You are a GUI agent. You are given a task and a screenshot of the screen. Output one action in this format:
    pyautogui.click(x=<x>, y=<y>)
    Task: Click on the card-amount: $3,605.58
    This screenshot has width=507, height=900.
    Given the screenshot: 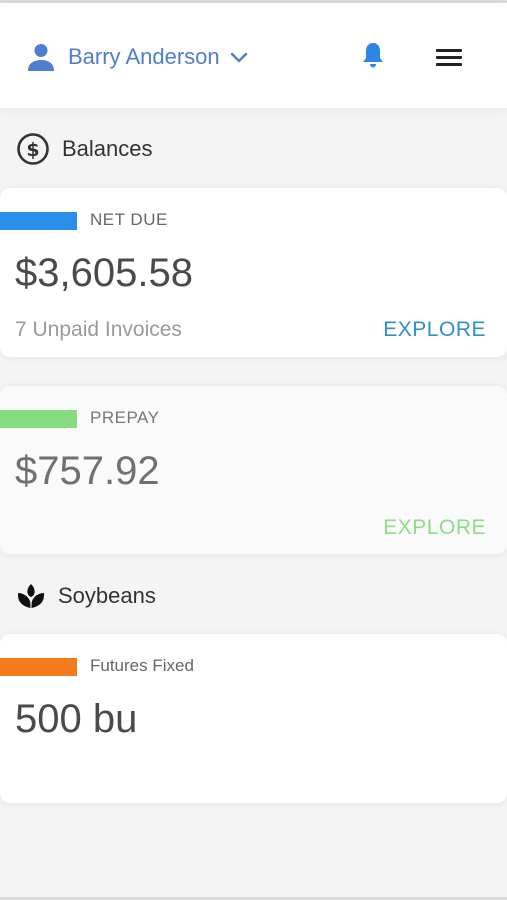 What is the action you would take?
    pyautogui.click(x=104, y=273)
    